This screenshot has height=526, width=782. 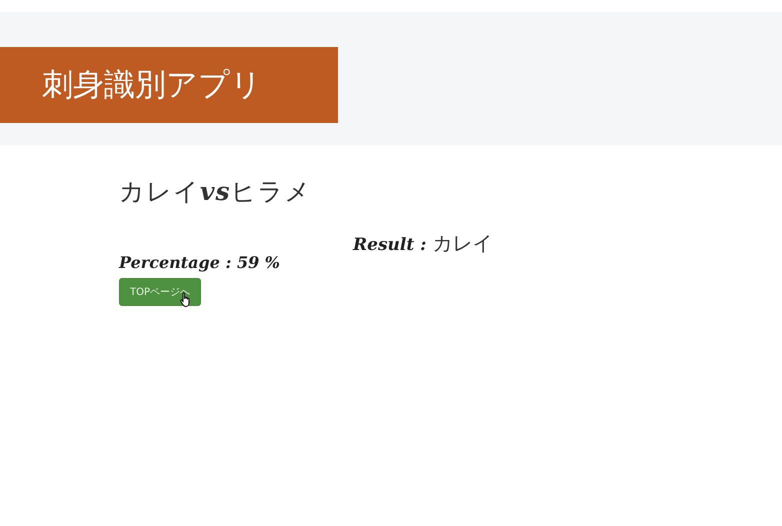 What do you see at coordinates (389, 245) in the screenshot?
I see `result-label: Result :` at bounding box center [389, 245].